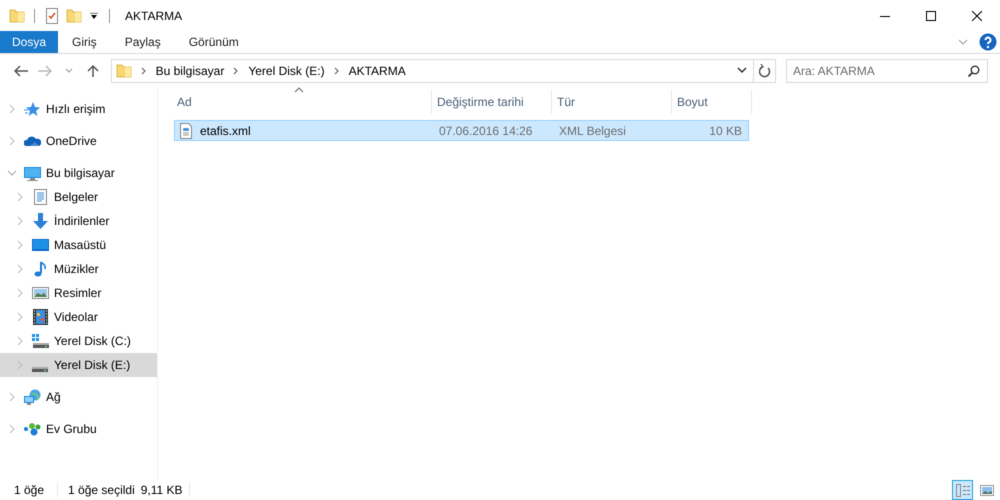 This screenshot has width=1000, height=500. What do you see at coordinates (78, 197) in the screenshot?
I see `navigation-item: Belgeler` at bounding box center [78, 197].